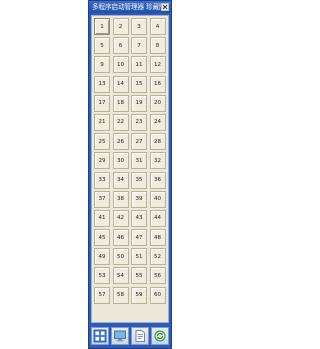  What do you see at coordinates (102, 142) in the screenshot?
I see `program-slot-25: 25` at bounding box center [102, 142].